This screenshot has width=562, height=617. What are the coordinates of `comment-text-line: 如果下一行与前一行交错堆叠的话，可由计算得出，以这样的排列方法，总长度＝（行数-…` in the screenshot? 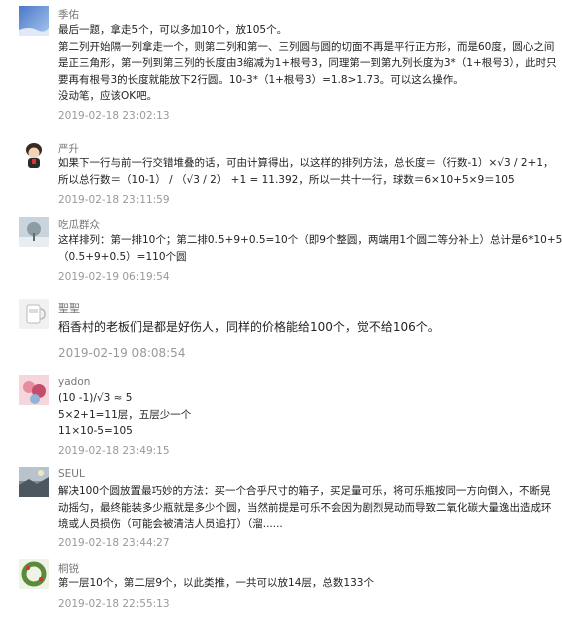 It's located at (306, 163).